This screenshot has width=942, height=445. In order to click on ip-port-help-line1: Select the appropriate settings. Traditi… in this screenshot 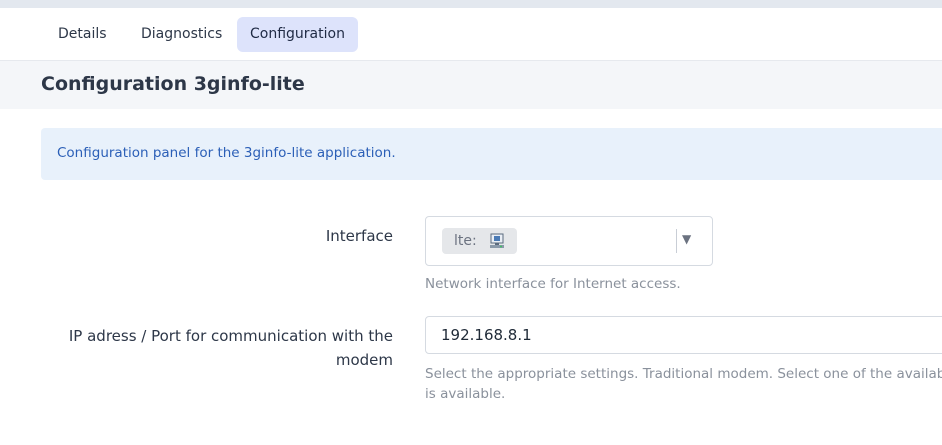, I will do `click(683, 374)`.